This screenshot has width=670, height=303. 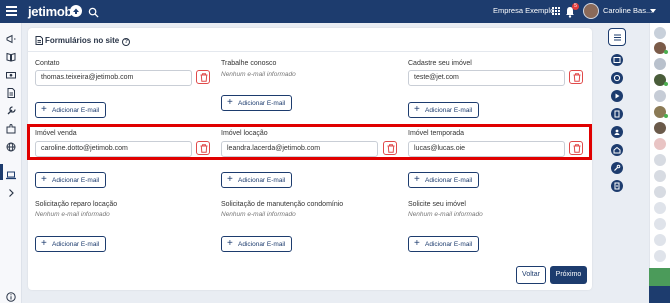 I want to click on page-icon, so click(x=617, y=114).